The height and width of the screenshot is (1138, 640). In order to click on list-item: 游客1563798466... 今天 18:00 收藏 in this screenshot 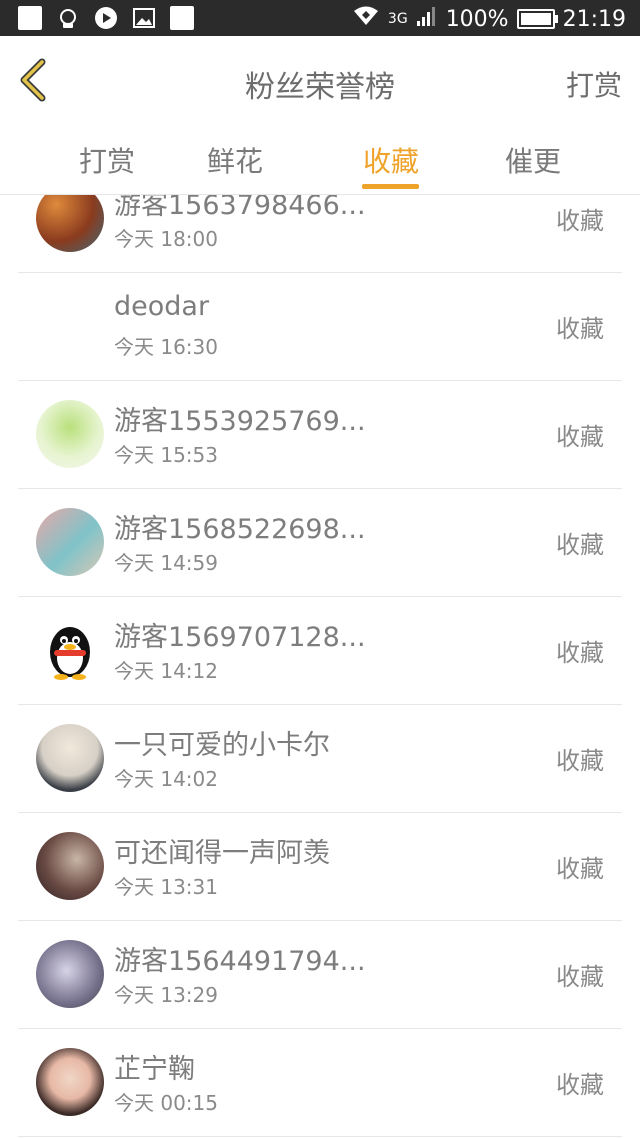, I will do `click(320, 234)`.